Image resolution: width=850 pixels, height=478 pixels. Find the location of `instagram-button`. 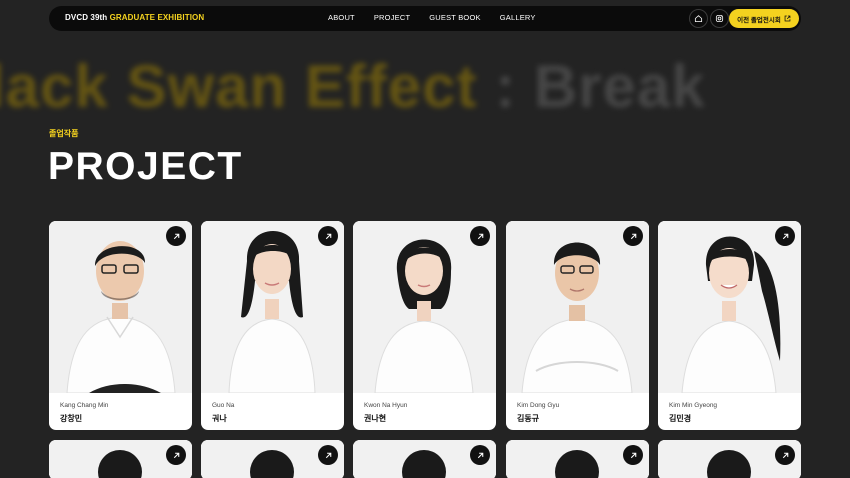

instagram-button is located at coordinates (719, 18).